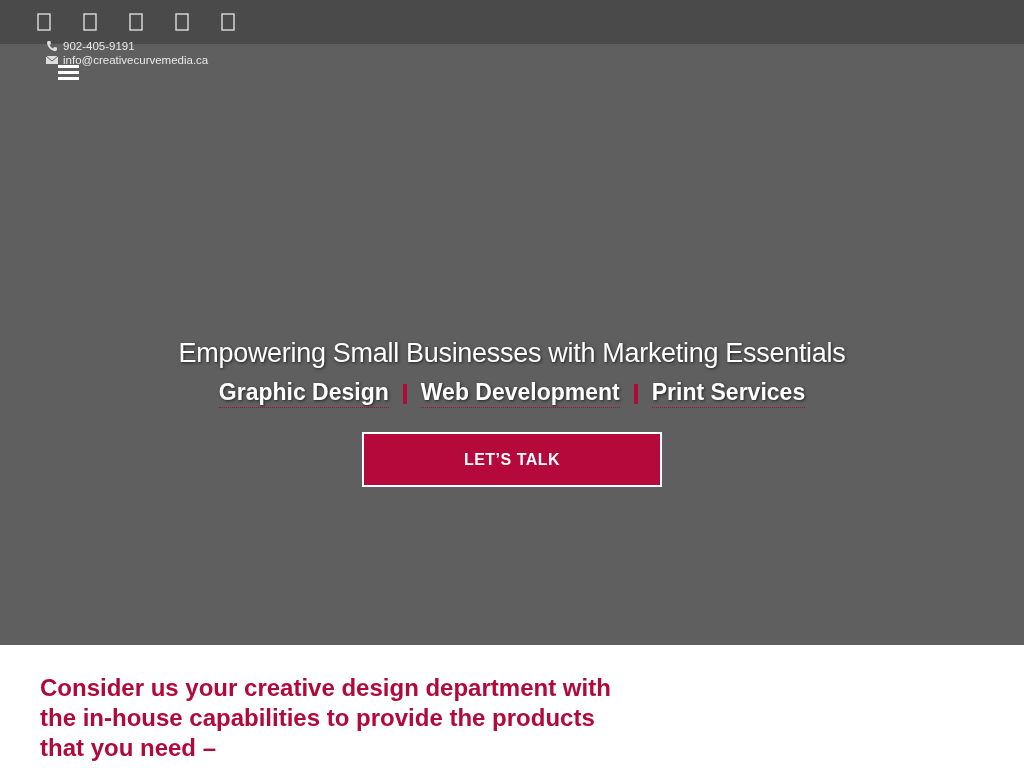 The height and width of the screenshot is (768, 1024). Describe the element at coordinates (303, 393) in the screenshot. I see `service-link: Graphic Design` at that location.